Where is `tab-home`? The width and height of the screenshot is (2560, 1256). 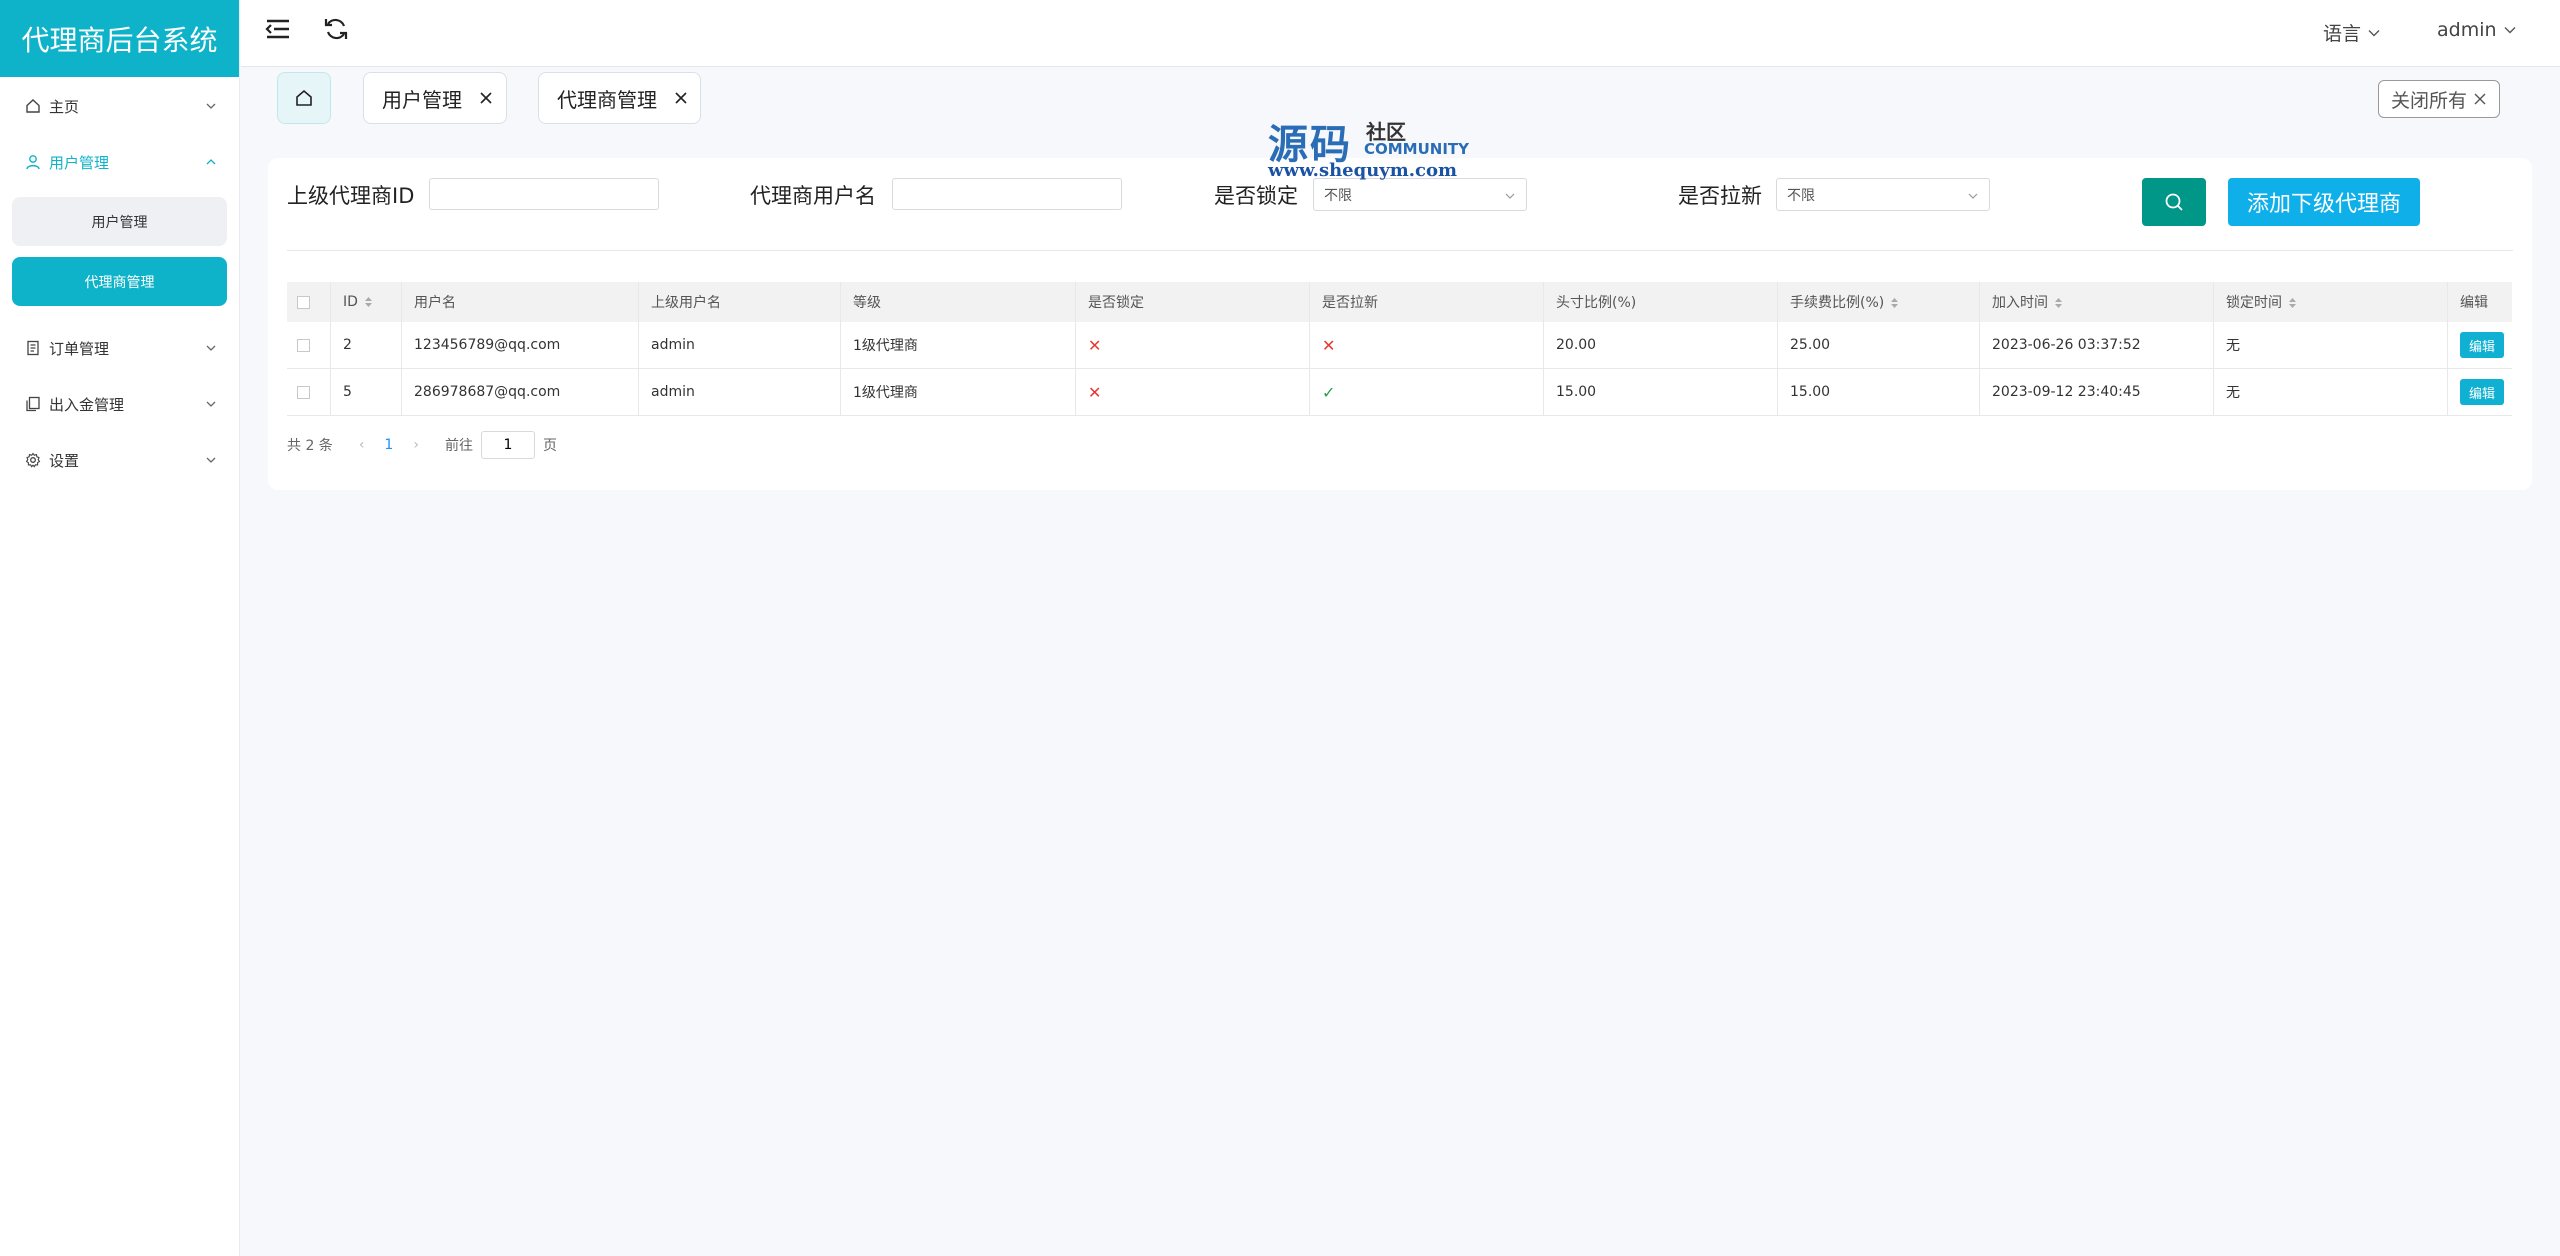
tab-home is located at coordinates (304, 98).